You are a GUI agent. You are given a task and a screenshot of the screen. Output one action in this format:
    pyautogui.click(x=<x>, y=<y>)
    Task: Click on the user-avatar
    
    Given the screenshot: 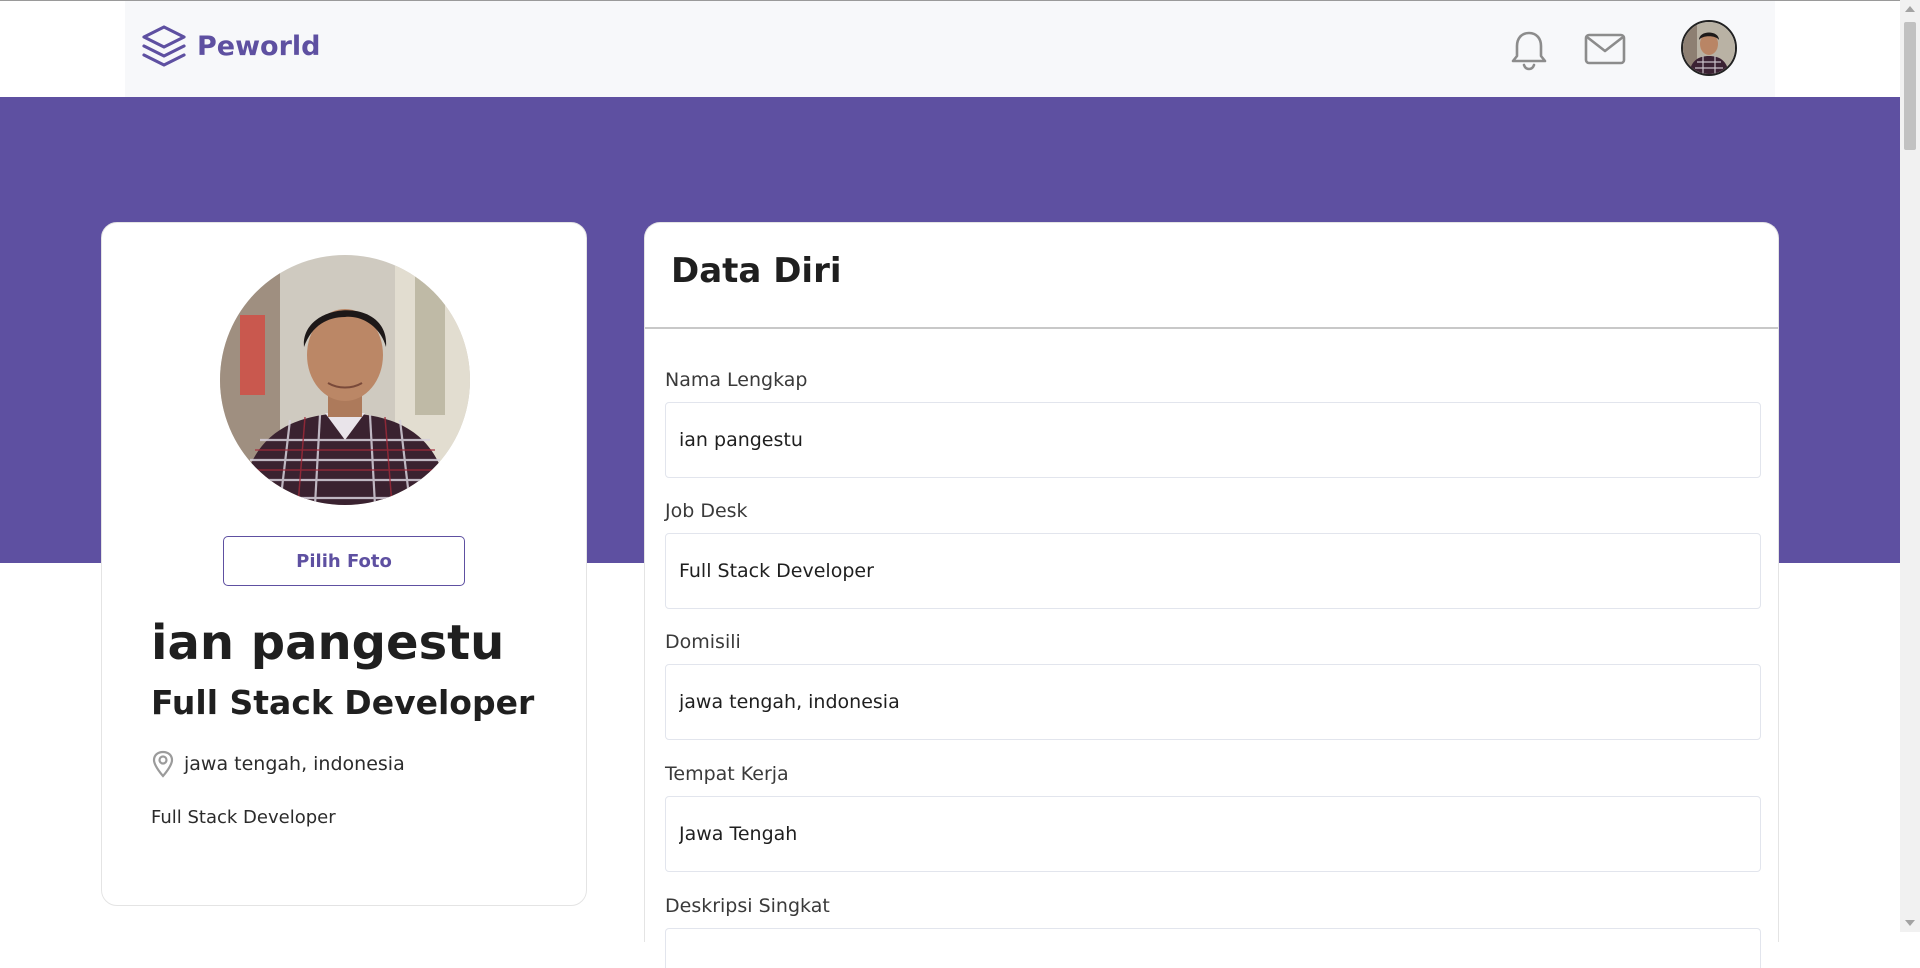 What is the action you would take?
    pyautogui.click(x=1709, y=48)
    